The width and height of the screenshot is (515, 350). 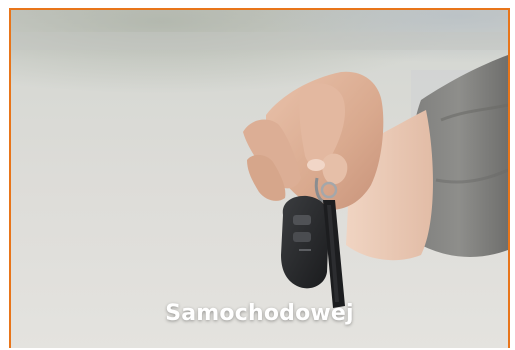 I want to click on caption: Samochodowej, so click(x=259, y=313).